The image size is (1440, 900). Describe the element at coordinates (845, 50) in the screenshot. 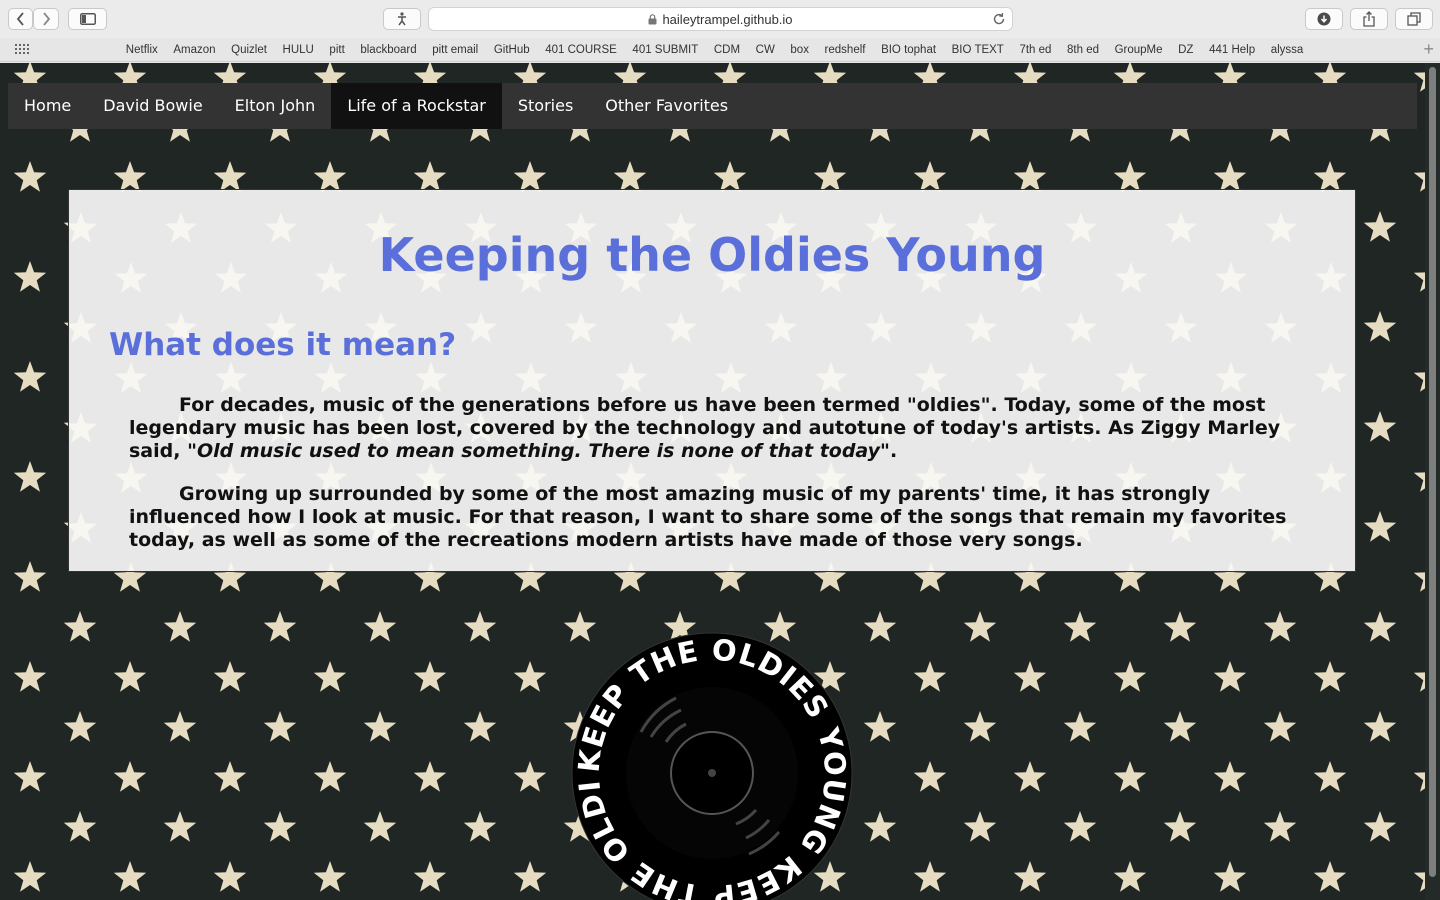

I see `favorite-item: redshelf` at that location.